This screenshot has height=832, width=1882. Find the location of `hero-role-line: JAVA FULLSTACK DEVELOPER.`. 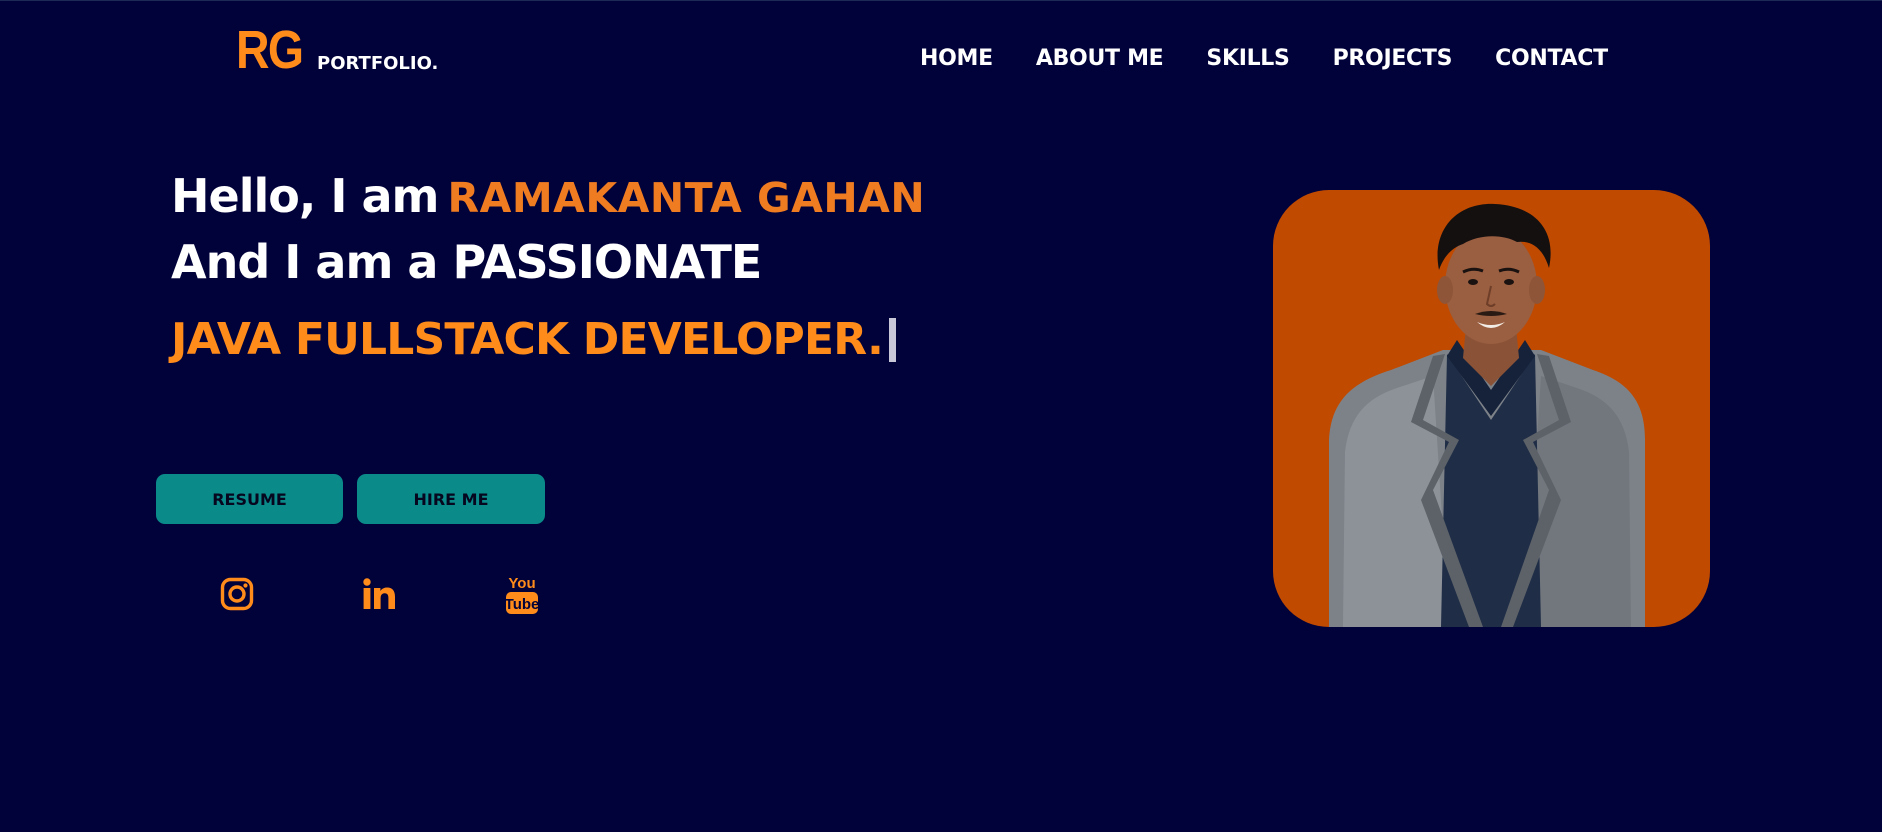

hero-role-line: JAVA FULLSTACK DEVELOPER. is located at coordinates (534, 339).